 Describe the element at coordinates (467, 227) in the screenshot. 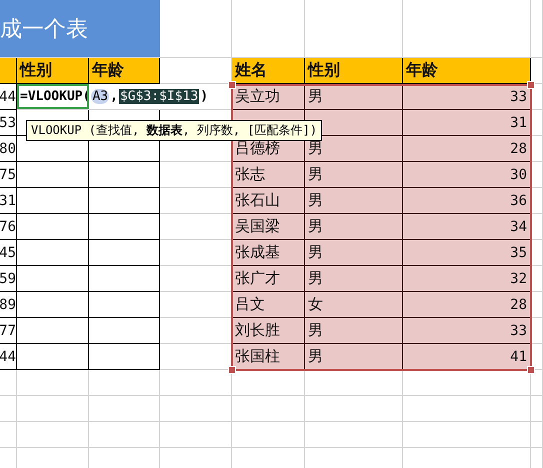

I see `table-cell: 34` at that location.